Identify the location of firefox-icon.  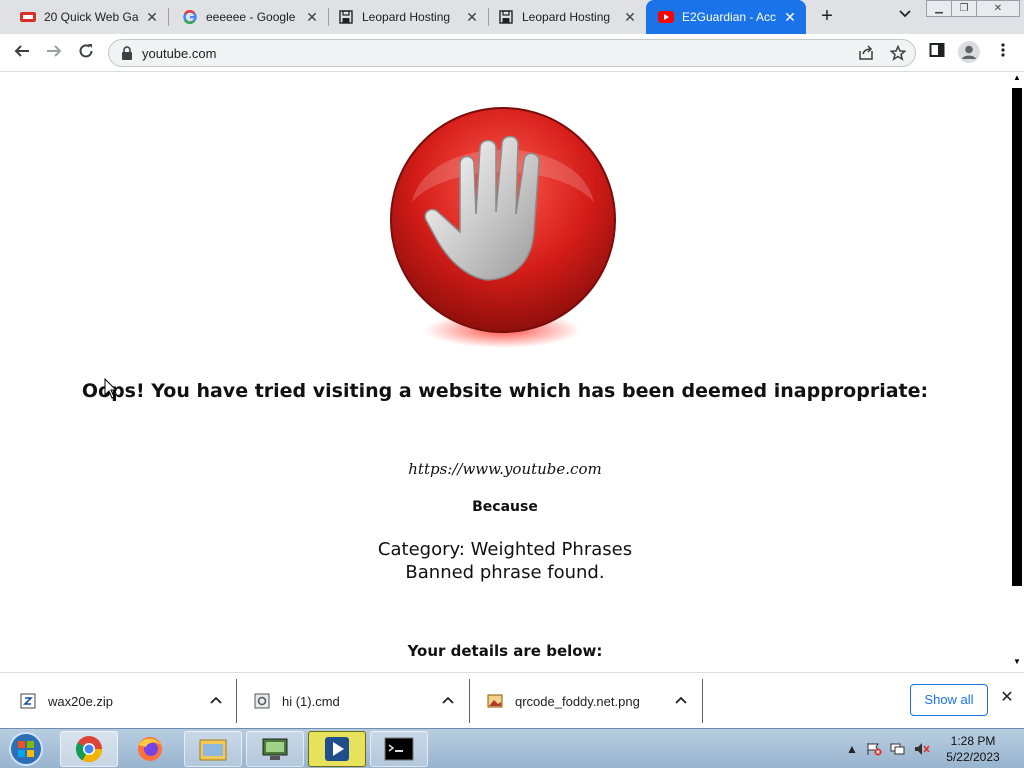
(150, 749).